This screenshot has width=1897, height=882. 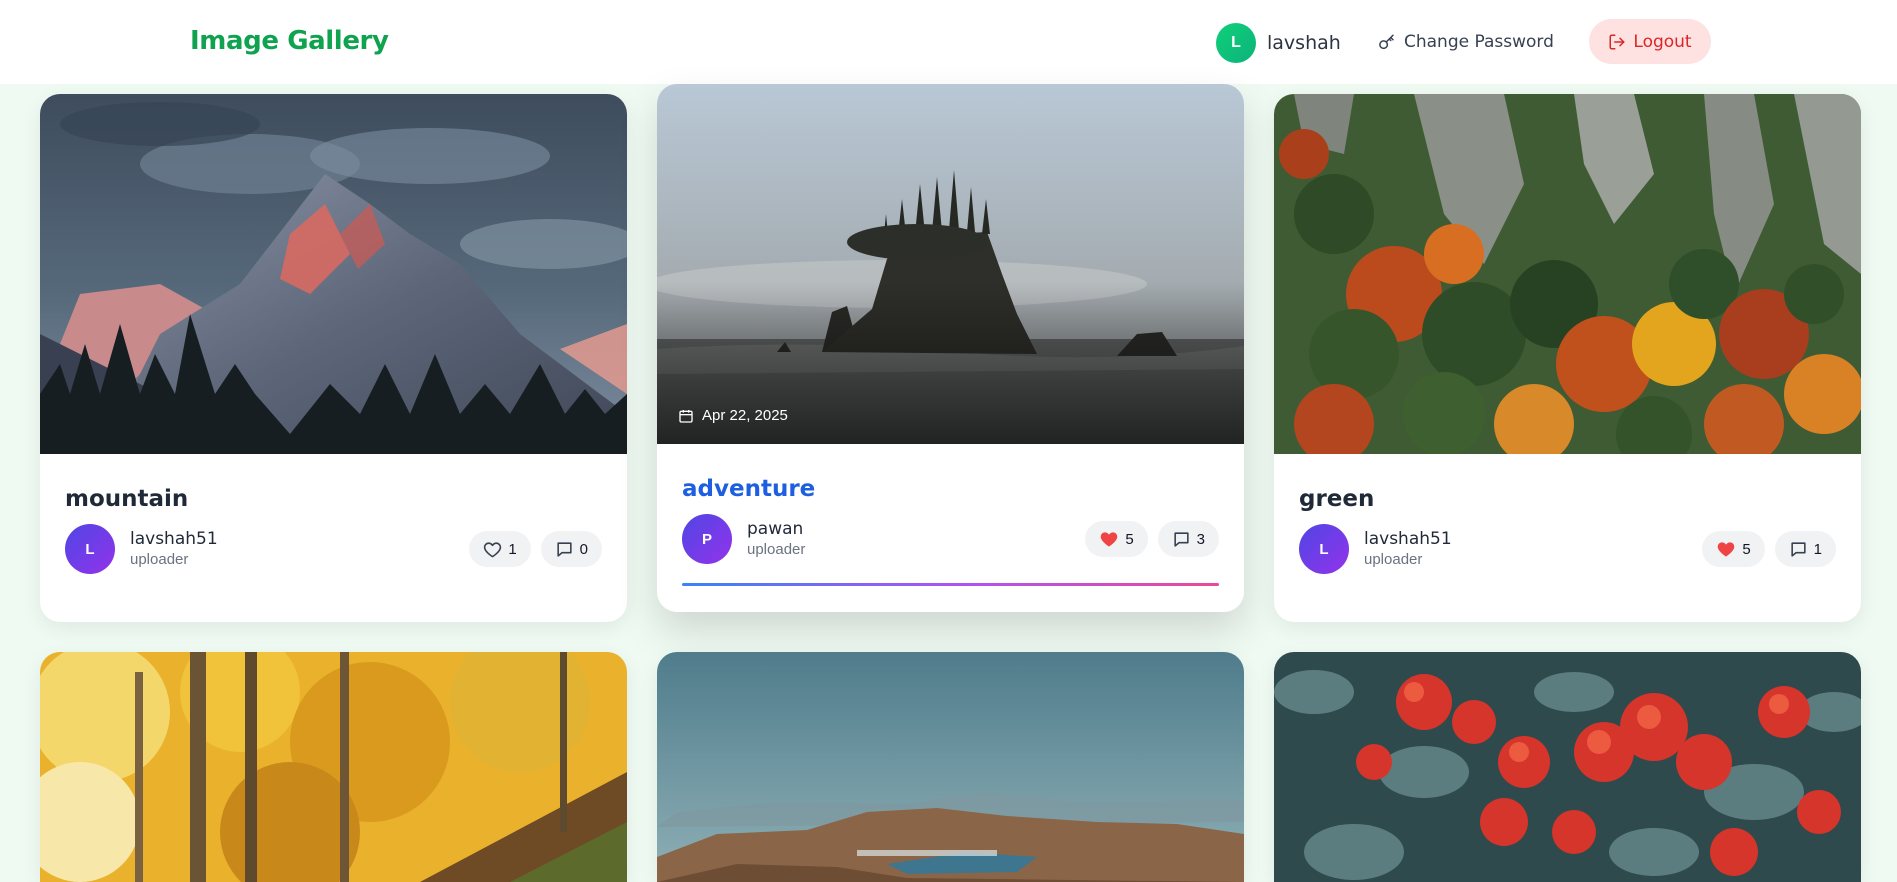 I want to click on comment-count: 0, so click(x=583, y=549).